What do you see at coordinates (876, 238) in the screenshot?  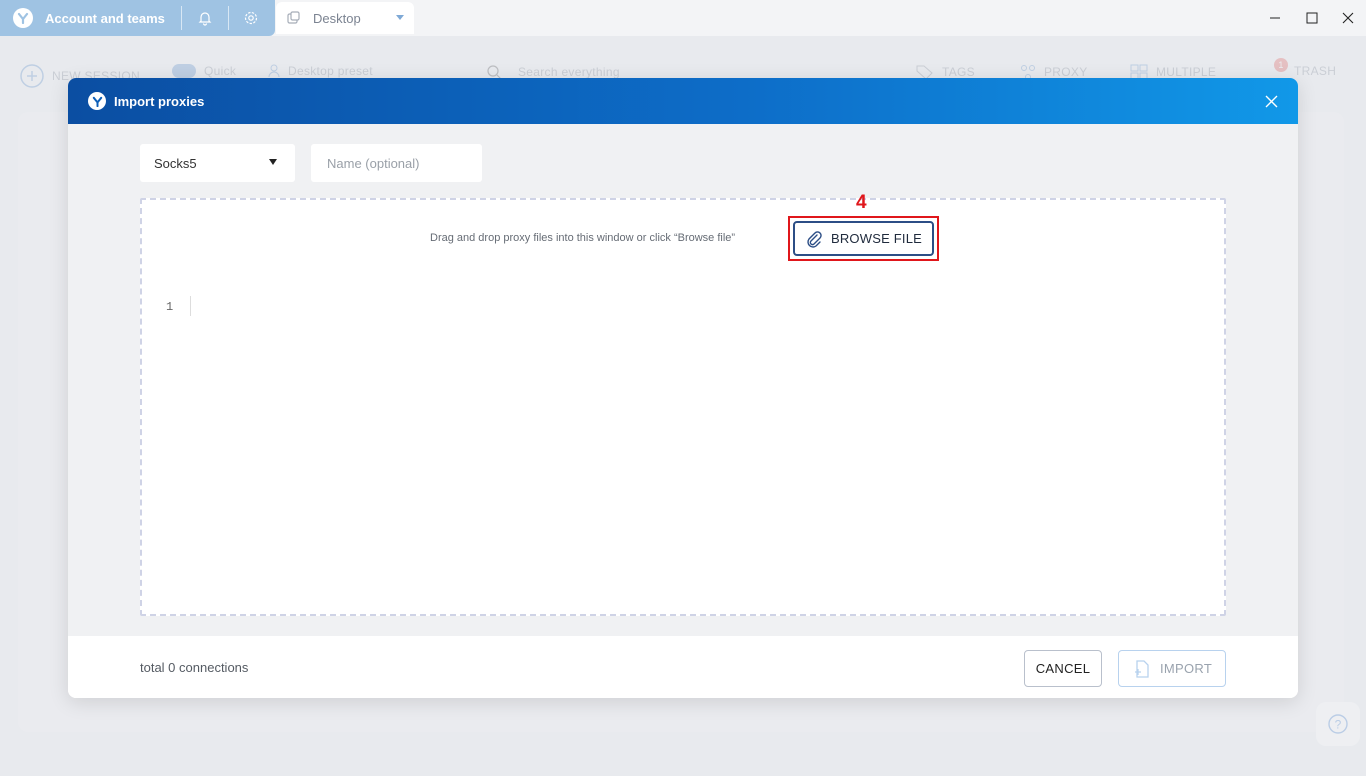 I see `browse-file-label: BROWSE FILE` at bounding box center [876, 238].